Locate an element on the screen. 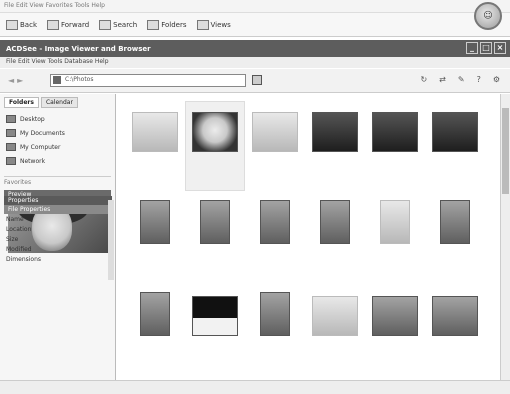  go-button is located at coordinates (257, 80).